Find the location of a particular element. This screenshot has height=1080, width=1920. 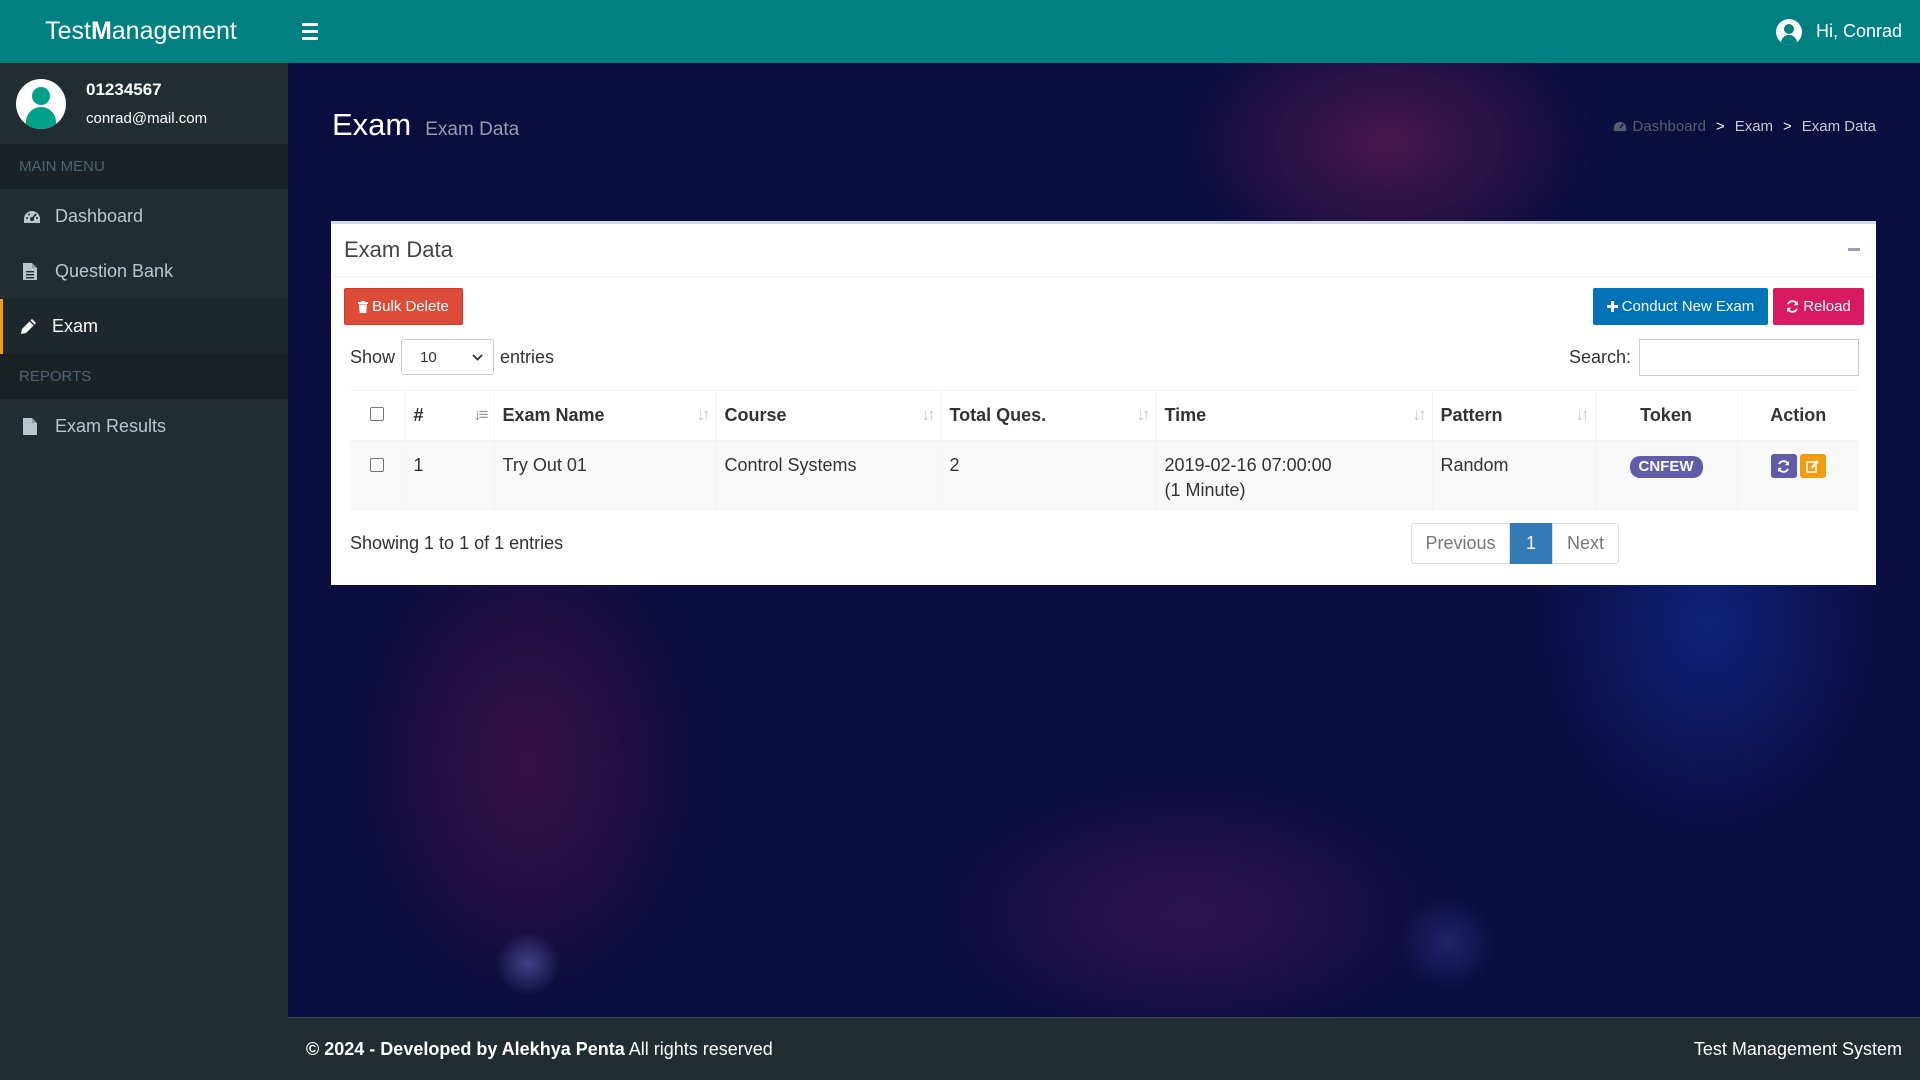

breadcrumb-dashboard-label: Dashboard is located at coordinates (1669, 126).